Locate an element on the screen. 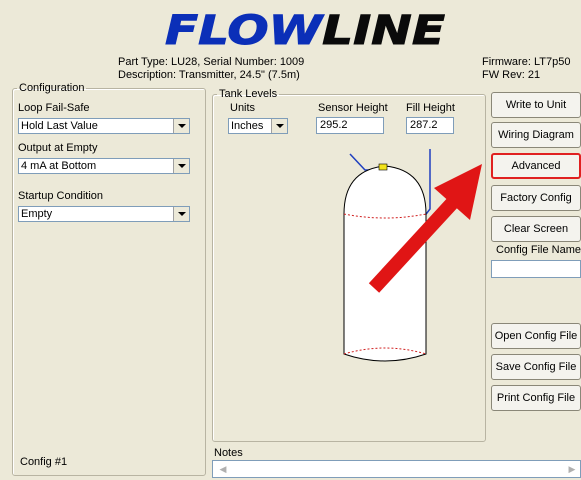 The image size is (581, 480). logo-flow: FLOW is located at coordinates (244, 28).